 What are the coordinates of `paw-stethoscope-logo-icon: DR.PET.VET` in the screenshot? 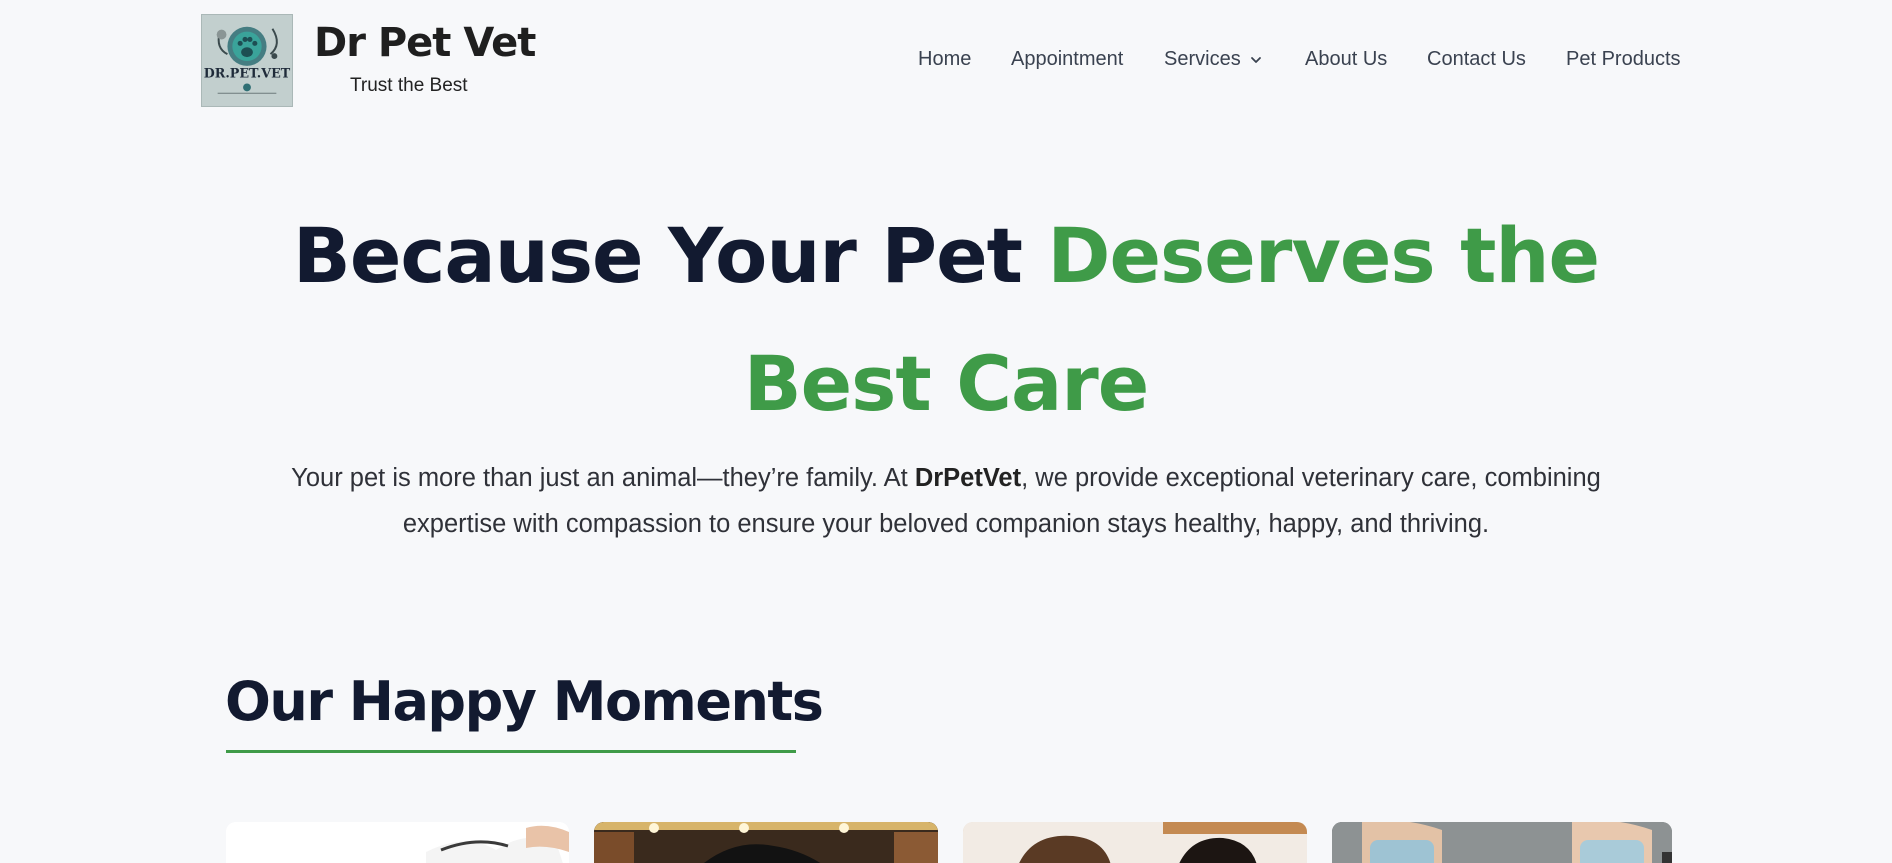 It's located at (247, 60).